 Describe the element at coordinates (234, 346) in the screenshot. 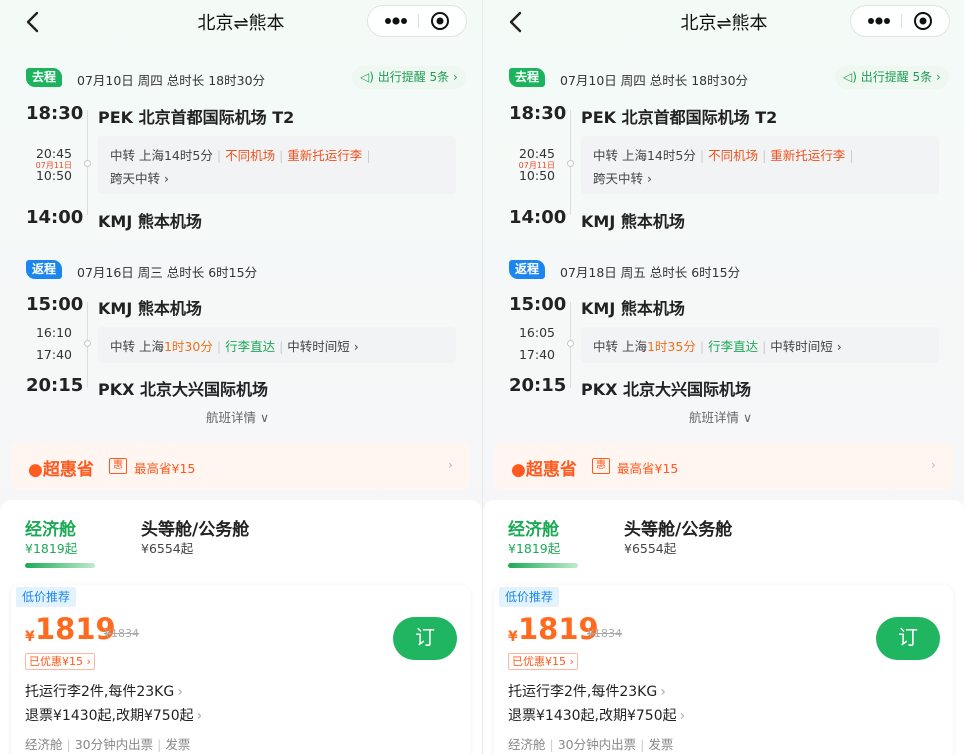

I see `transfer-info-line: 中转 上海1时30分 | 行李直达 | 中转时间短 ›` at that location.